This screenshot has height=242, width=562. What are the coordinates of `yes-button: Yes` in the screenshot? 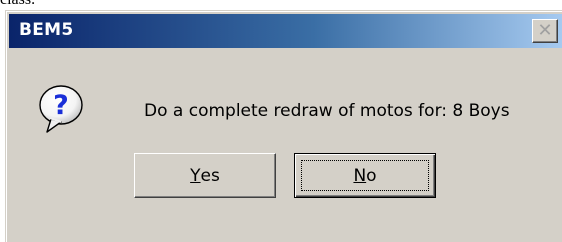 It's located at (205, 175).